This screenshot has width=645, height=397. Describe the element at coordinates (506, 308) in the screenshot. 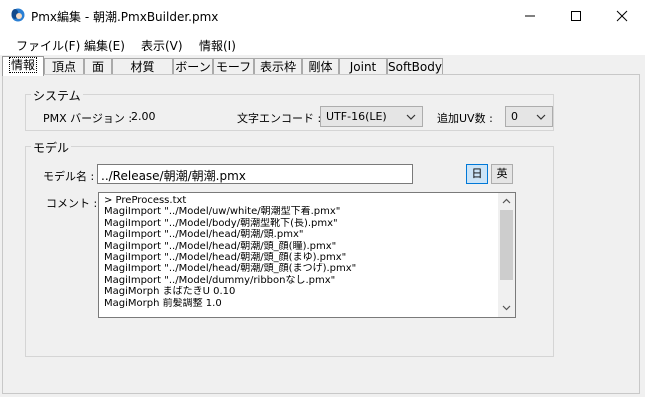

I see `scroll-down-icon` at that location.